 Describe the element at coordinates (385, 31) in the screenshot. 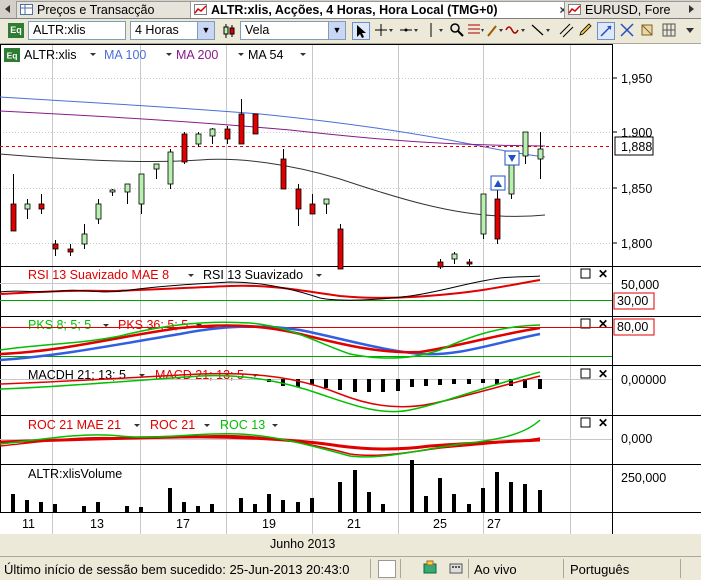

I see `crosshair-tool-icon` at that location.